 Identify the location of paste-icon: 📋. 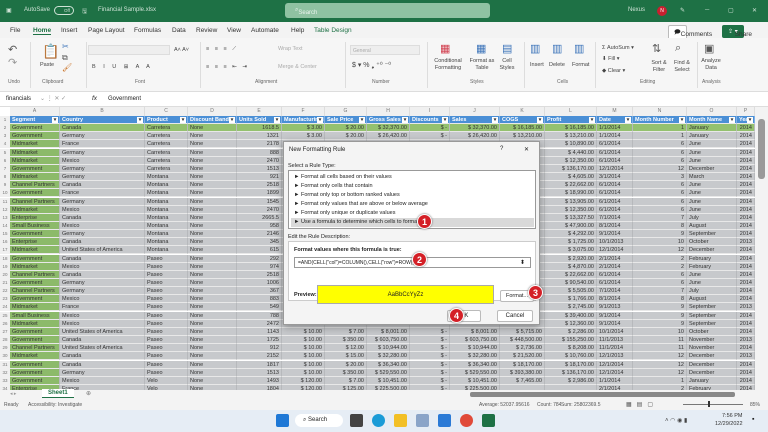
(50, 51).